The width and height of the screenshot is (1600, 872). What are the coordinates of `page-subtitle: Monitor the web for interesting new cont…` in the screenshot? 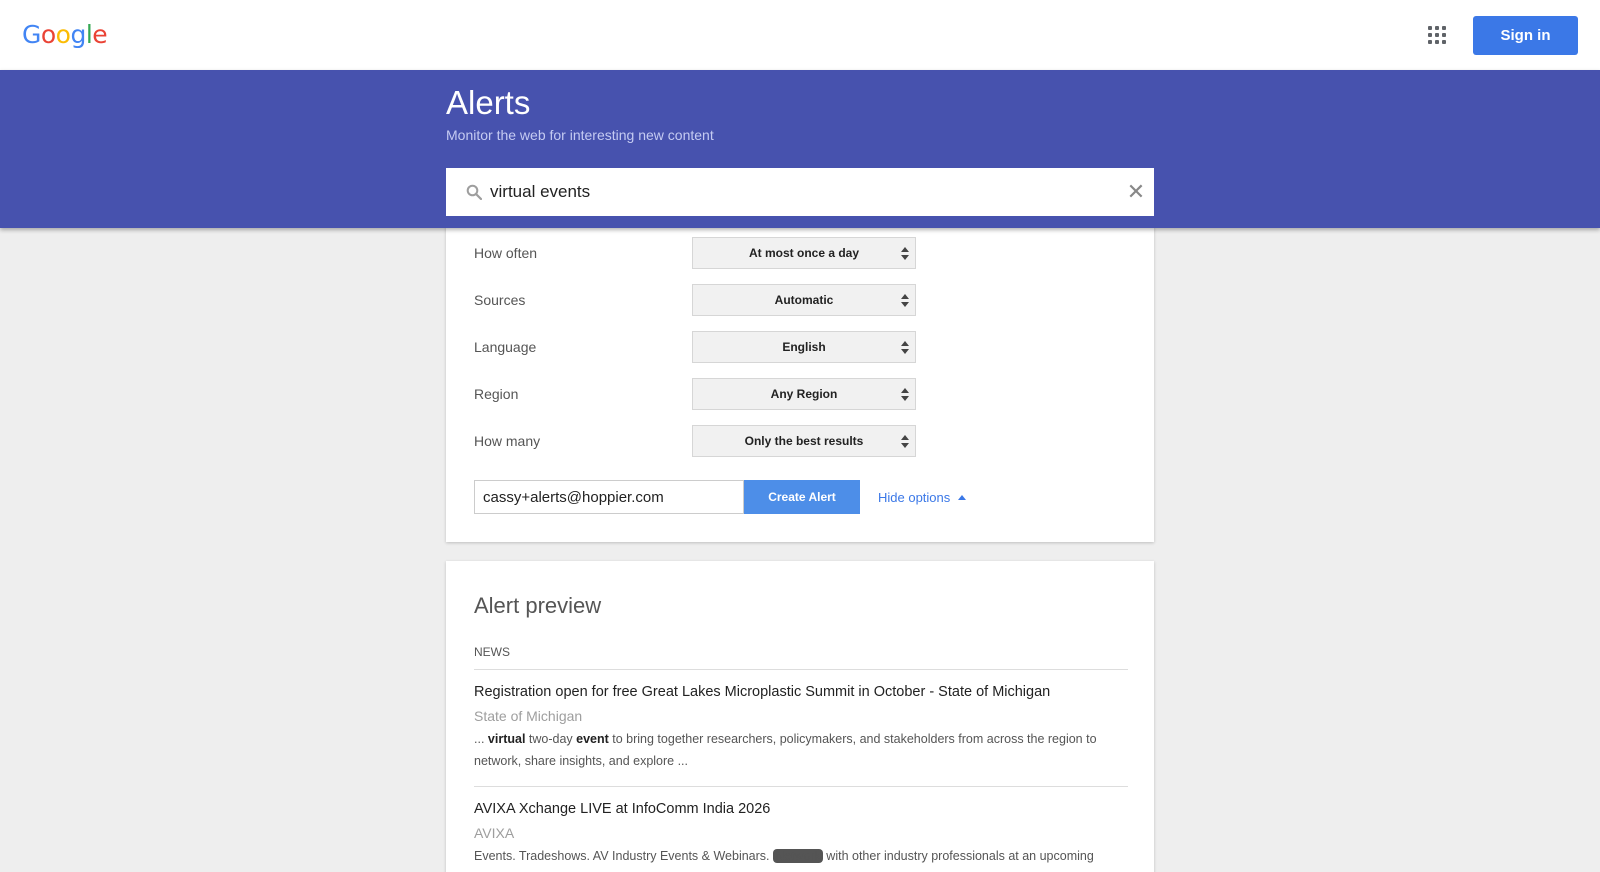 It's located at (580, 135).